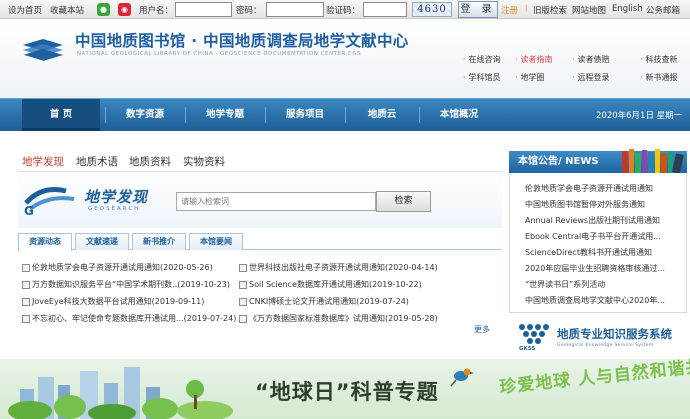 Image resolution: width=690 pixels, height=419 pixels. Describe the element at coordinates (43, 48) in the screenshot. I see `library-logo-icon` at that location.